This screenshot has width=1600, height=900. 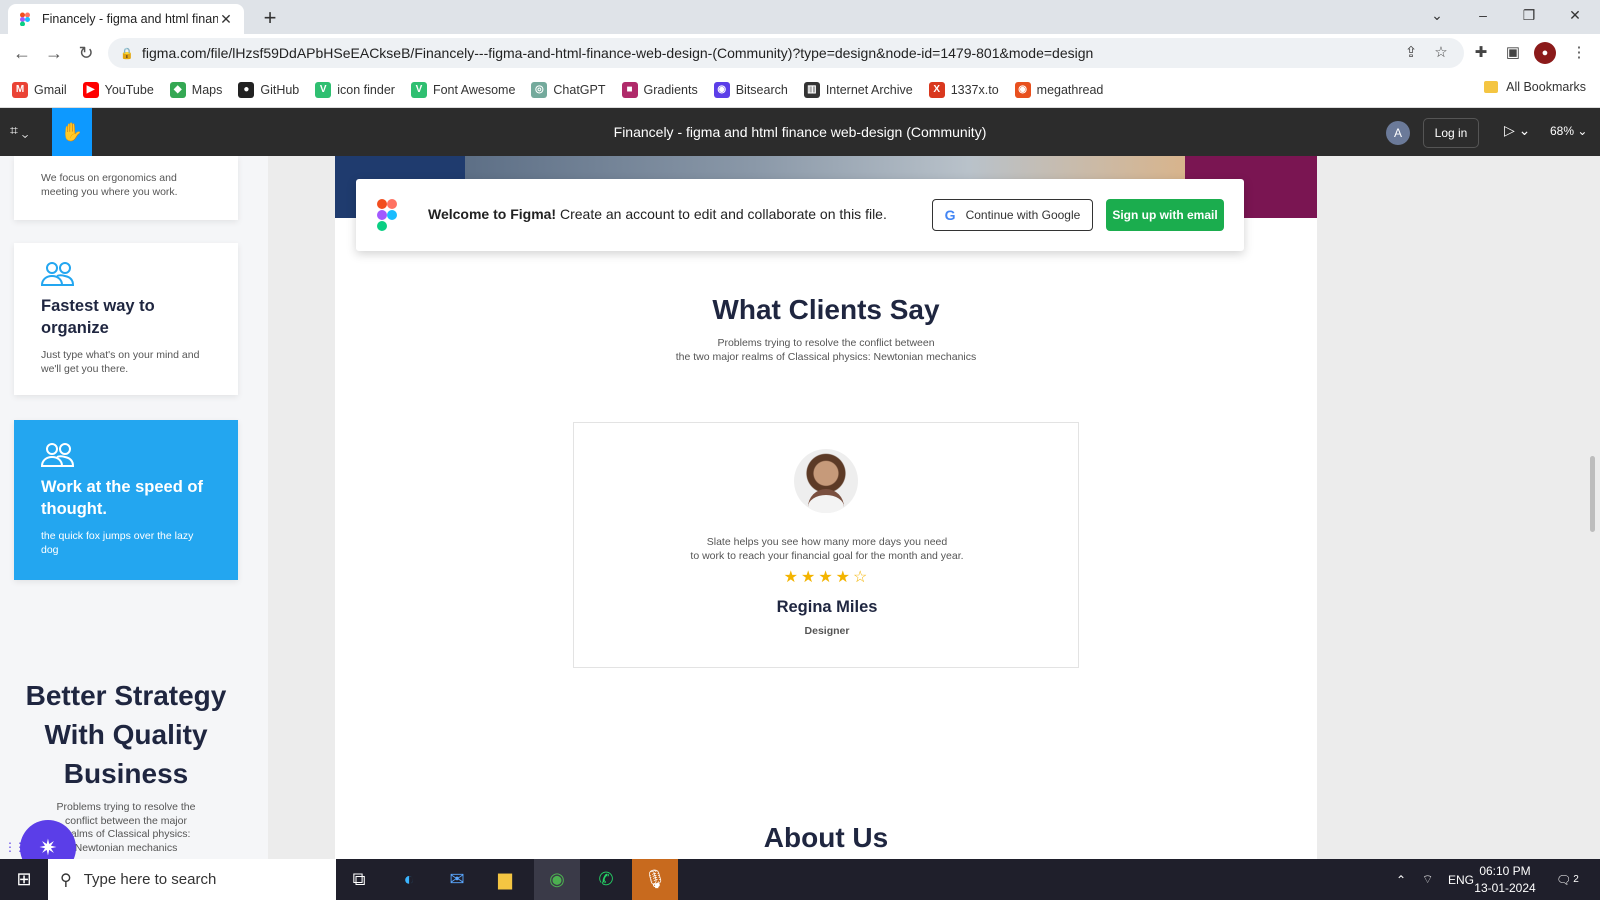 I want to click on extensions-icon: ✚, so click(x=1481, y=53).